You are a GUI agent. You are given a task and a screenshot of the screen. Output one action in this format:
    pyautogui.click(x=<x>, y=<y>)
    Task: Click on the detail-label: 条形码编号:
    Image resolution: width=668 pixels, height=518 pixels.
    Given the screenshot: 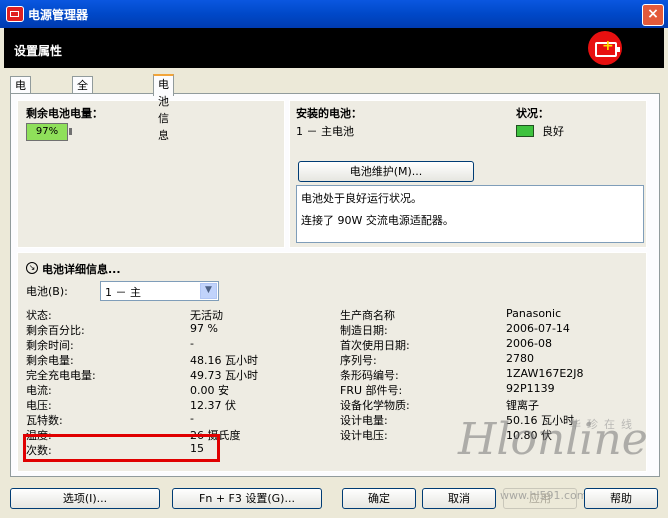 What is the action you would take?
    pyautogui.click(x=369, y=375)
    